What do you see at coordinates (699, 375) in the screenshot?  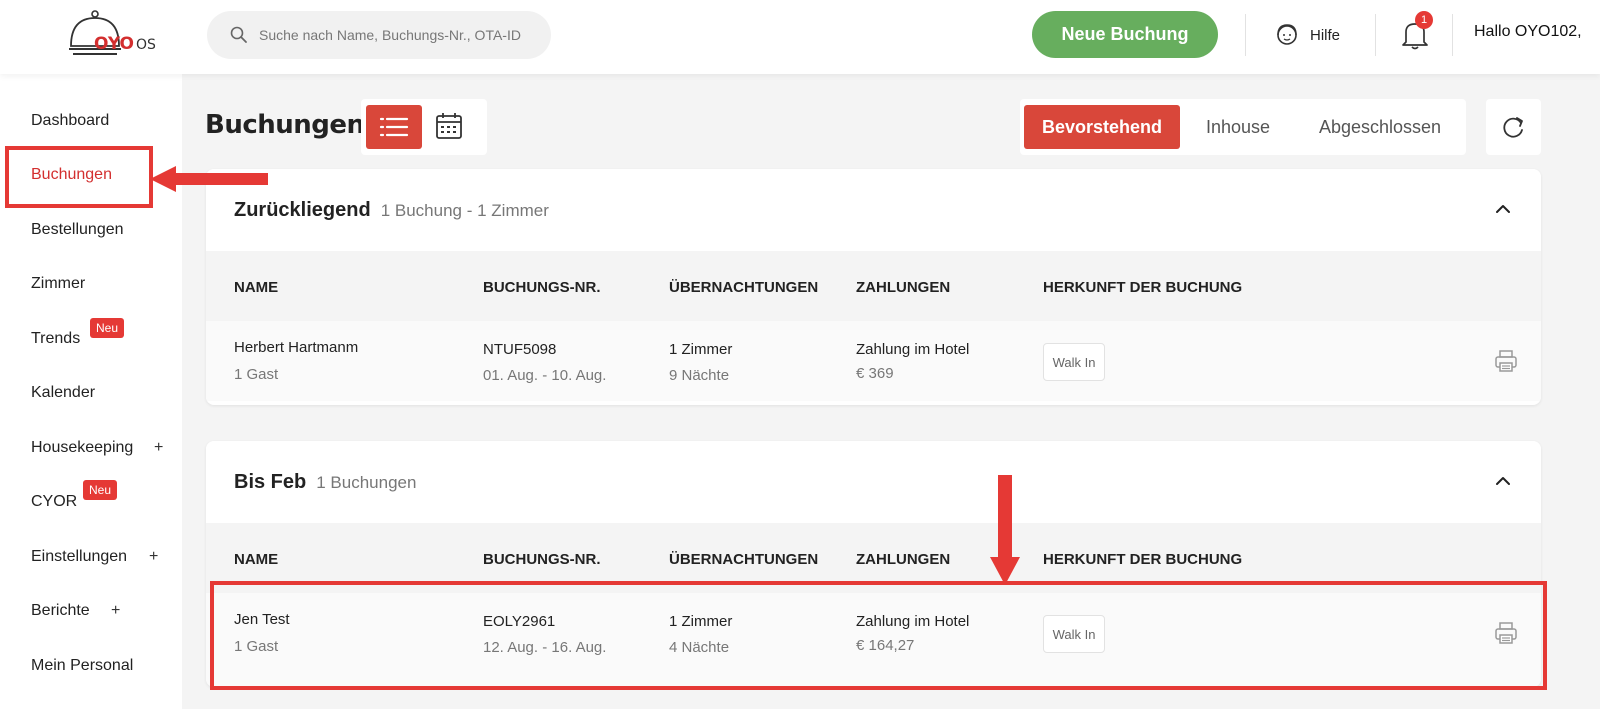 I see `night-count: 9 Nächte` at bounding box center [699, 375].